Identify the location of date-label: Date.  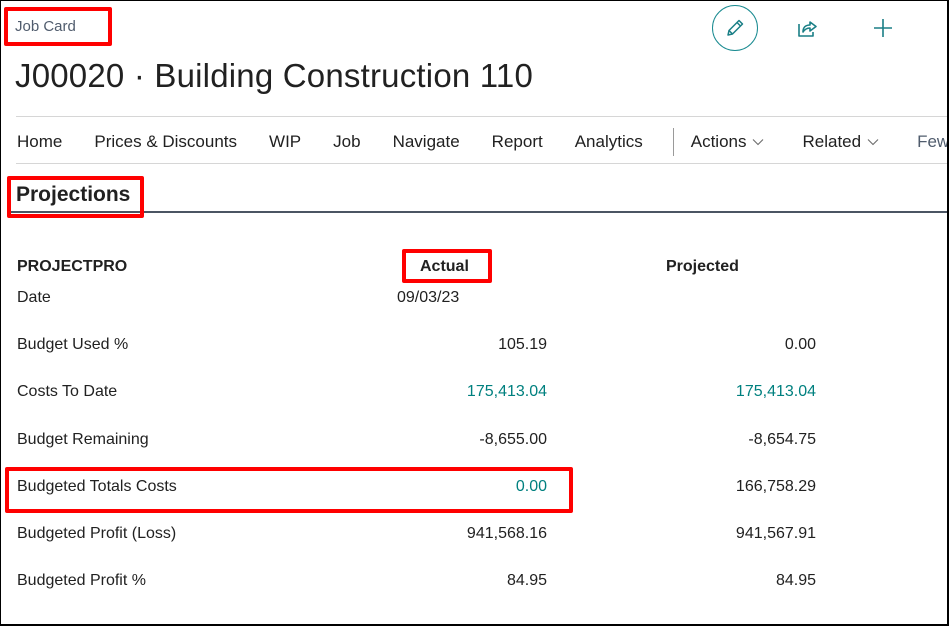
(34, 297).